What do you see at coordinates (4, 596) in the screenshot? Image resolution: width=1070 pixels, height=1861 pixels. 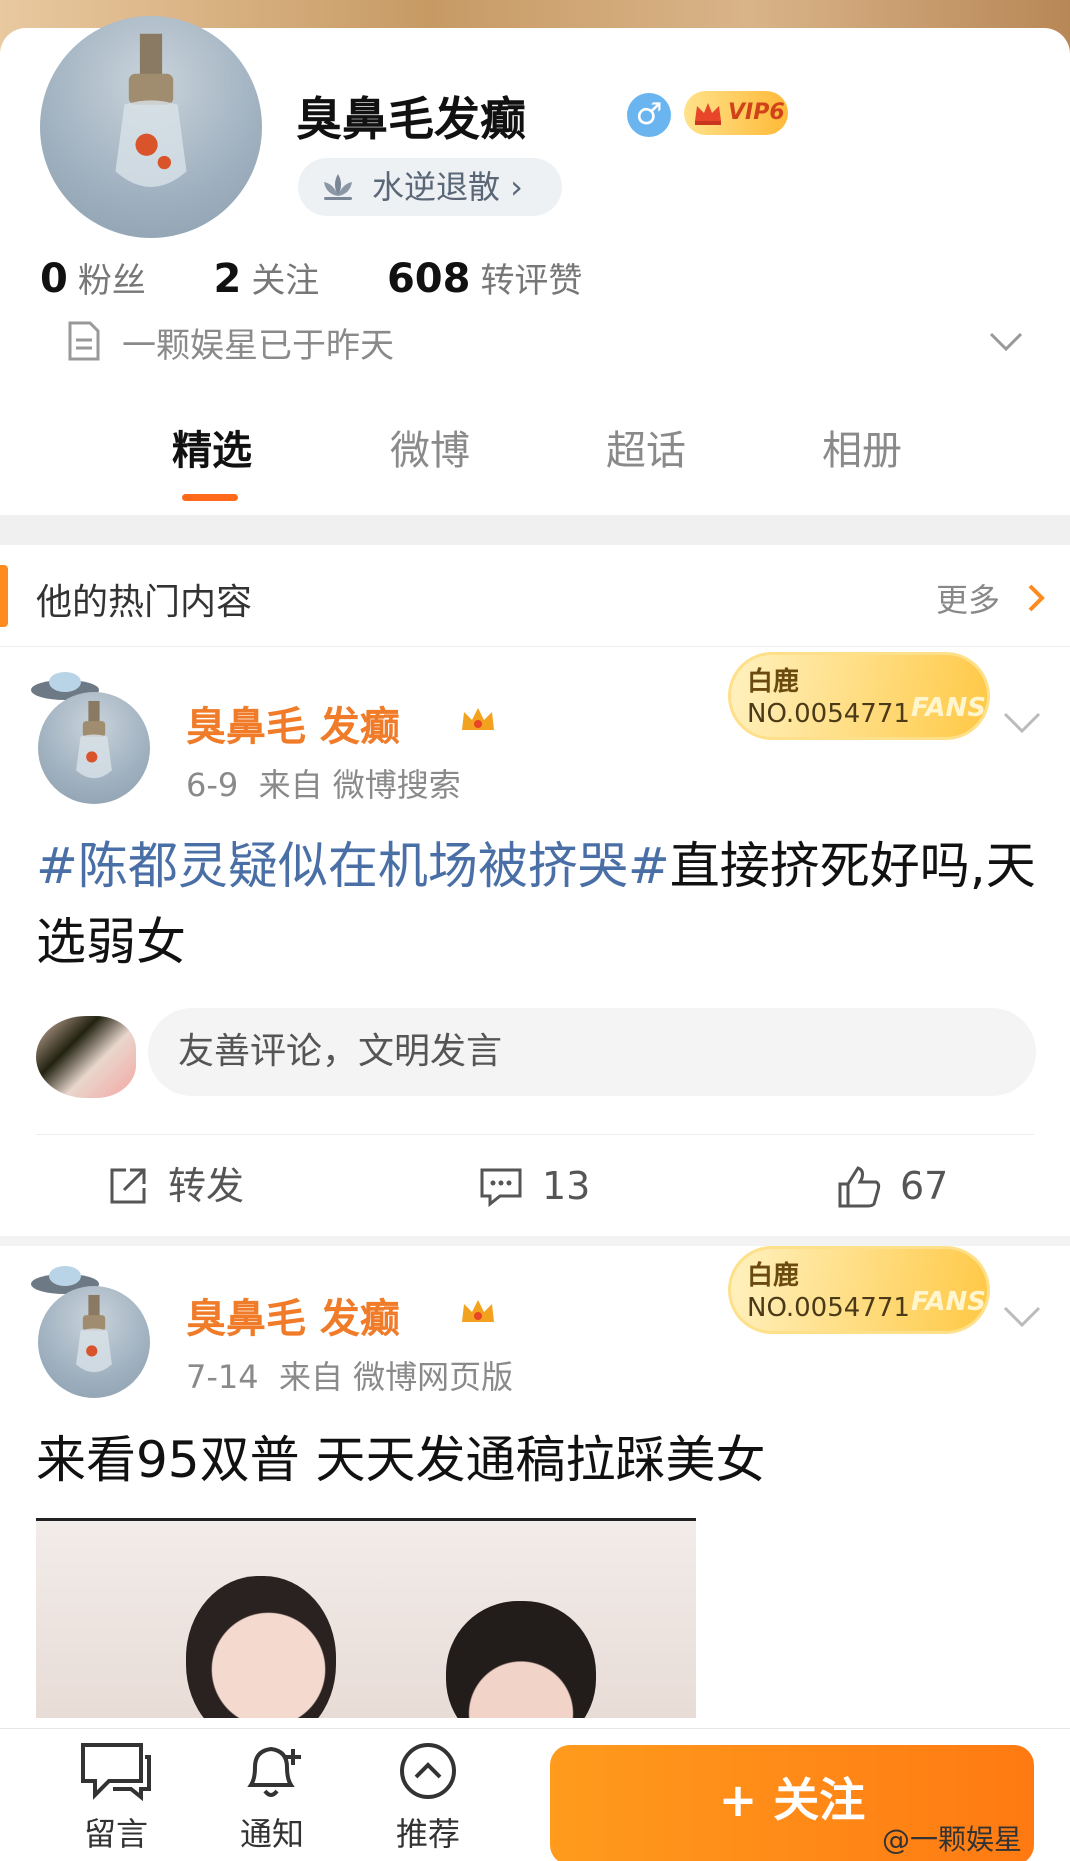 I see `section-accent-bar` at bounding box center [4, 596].